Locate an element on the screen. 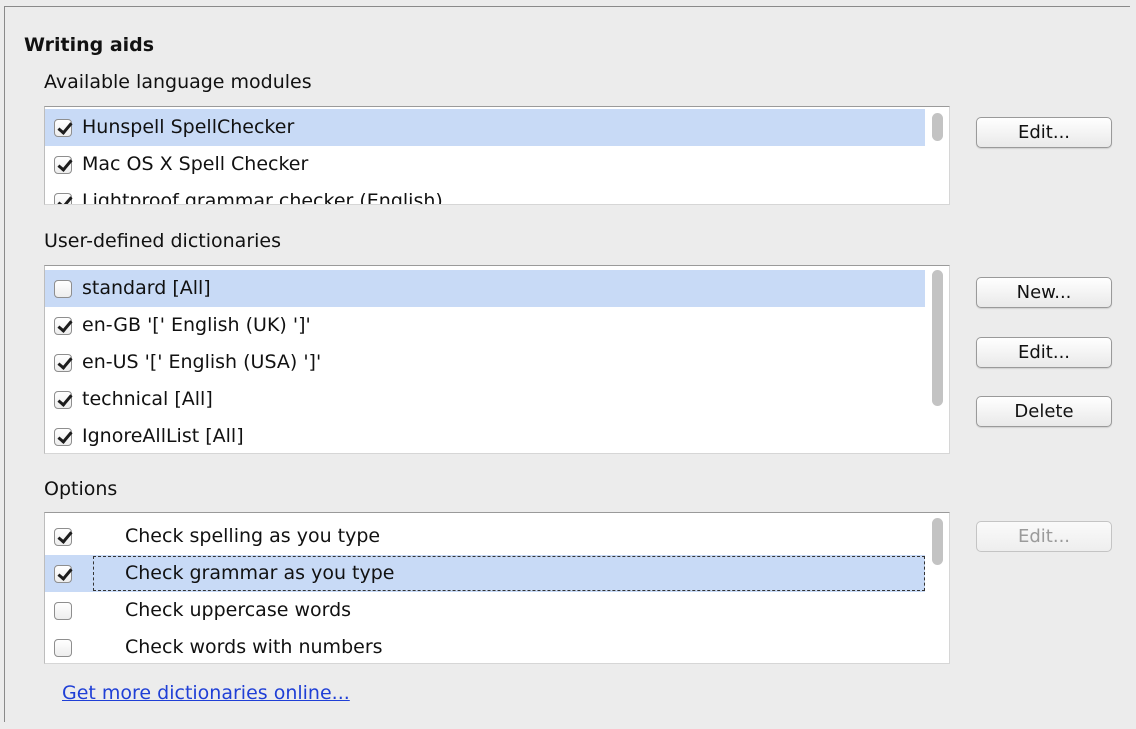 The height and width of the screenshot is (729, 1136). delete-dictionary-button: Delete is located at coordinates (1044, 411).